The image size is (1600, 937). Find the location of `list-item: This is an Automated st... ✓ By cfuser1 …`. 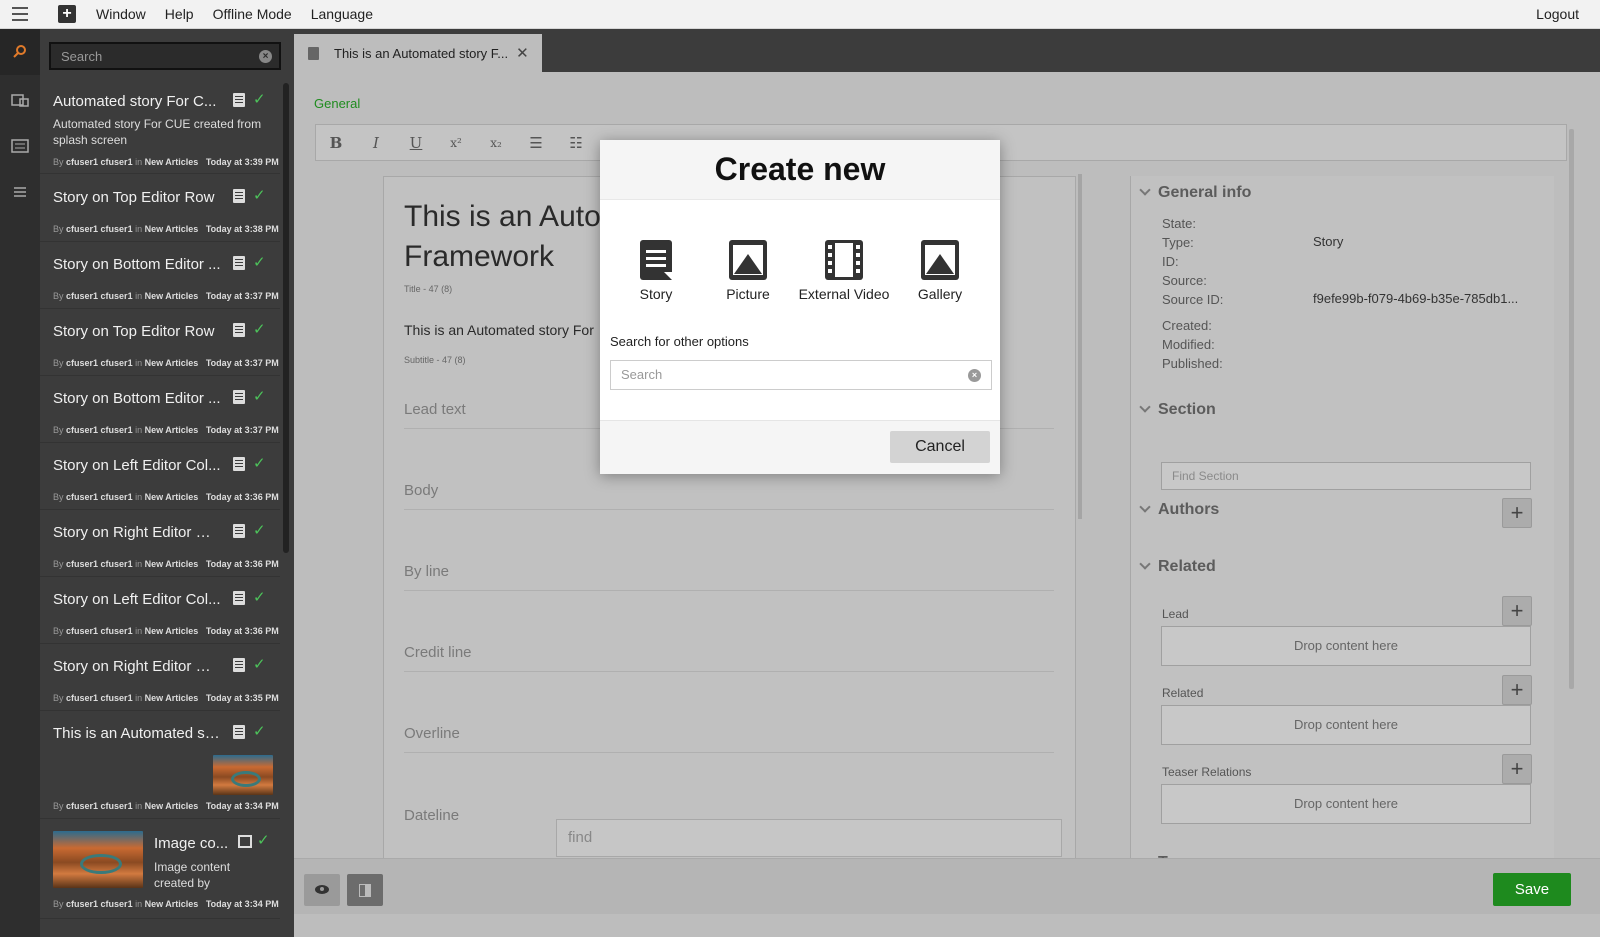

list-item: This is an Automated st... ✓ By cfuser1 … is located at coordinates (160, 765).